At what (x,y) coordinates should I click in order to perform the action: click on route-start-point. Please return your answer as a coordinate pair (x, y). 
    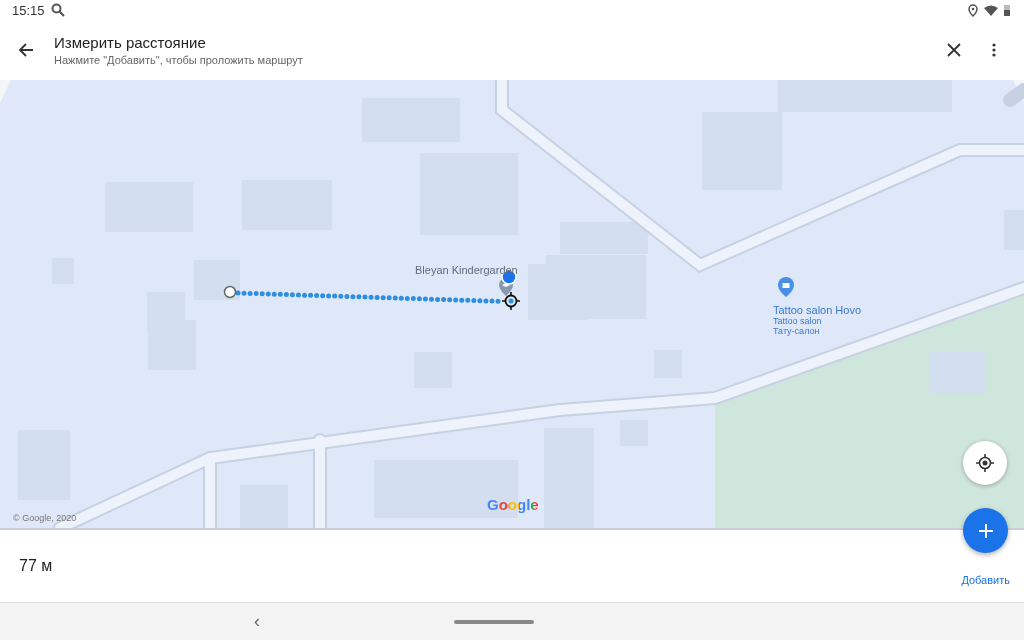
    Looking at the image, I should click on (230, 292).